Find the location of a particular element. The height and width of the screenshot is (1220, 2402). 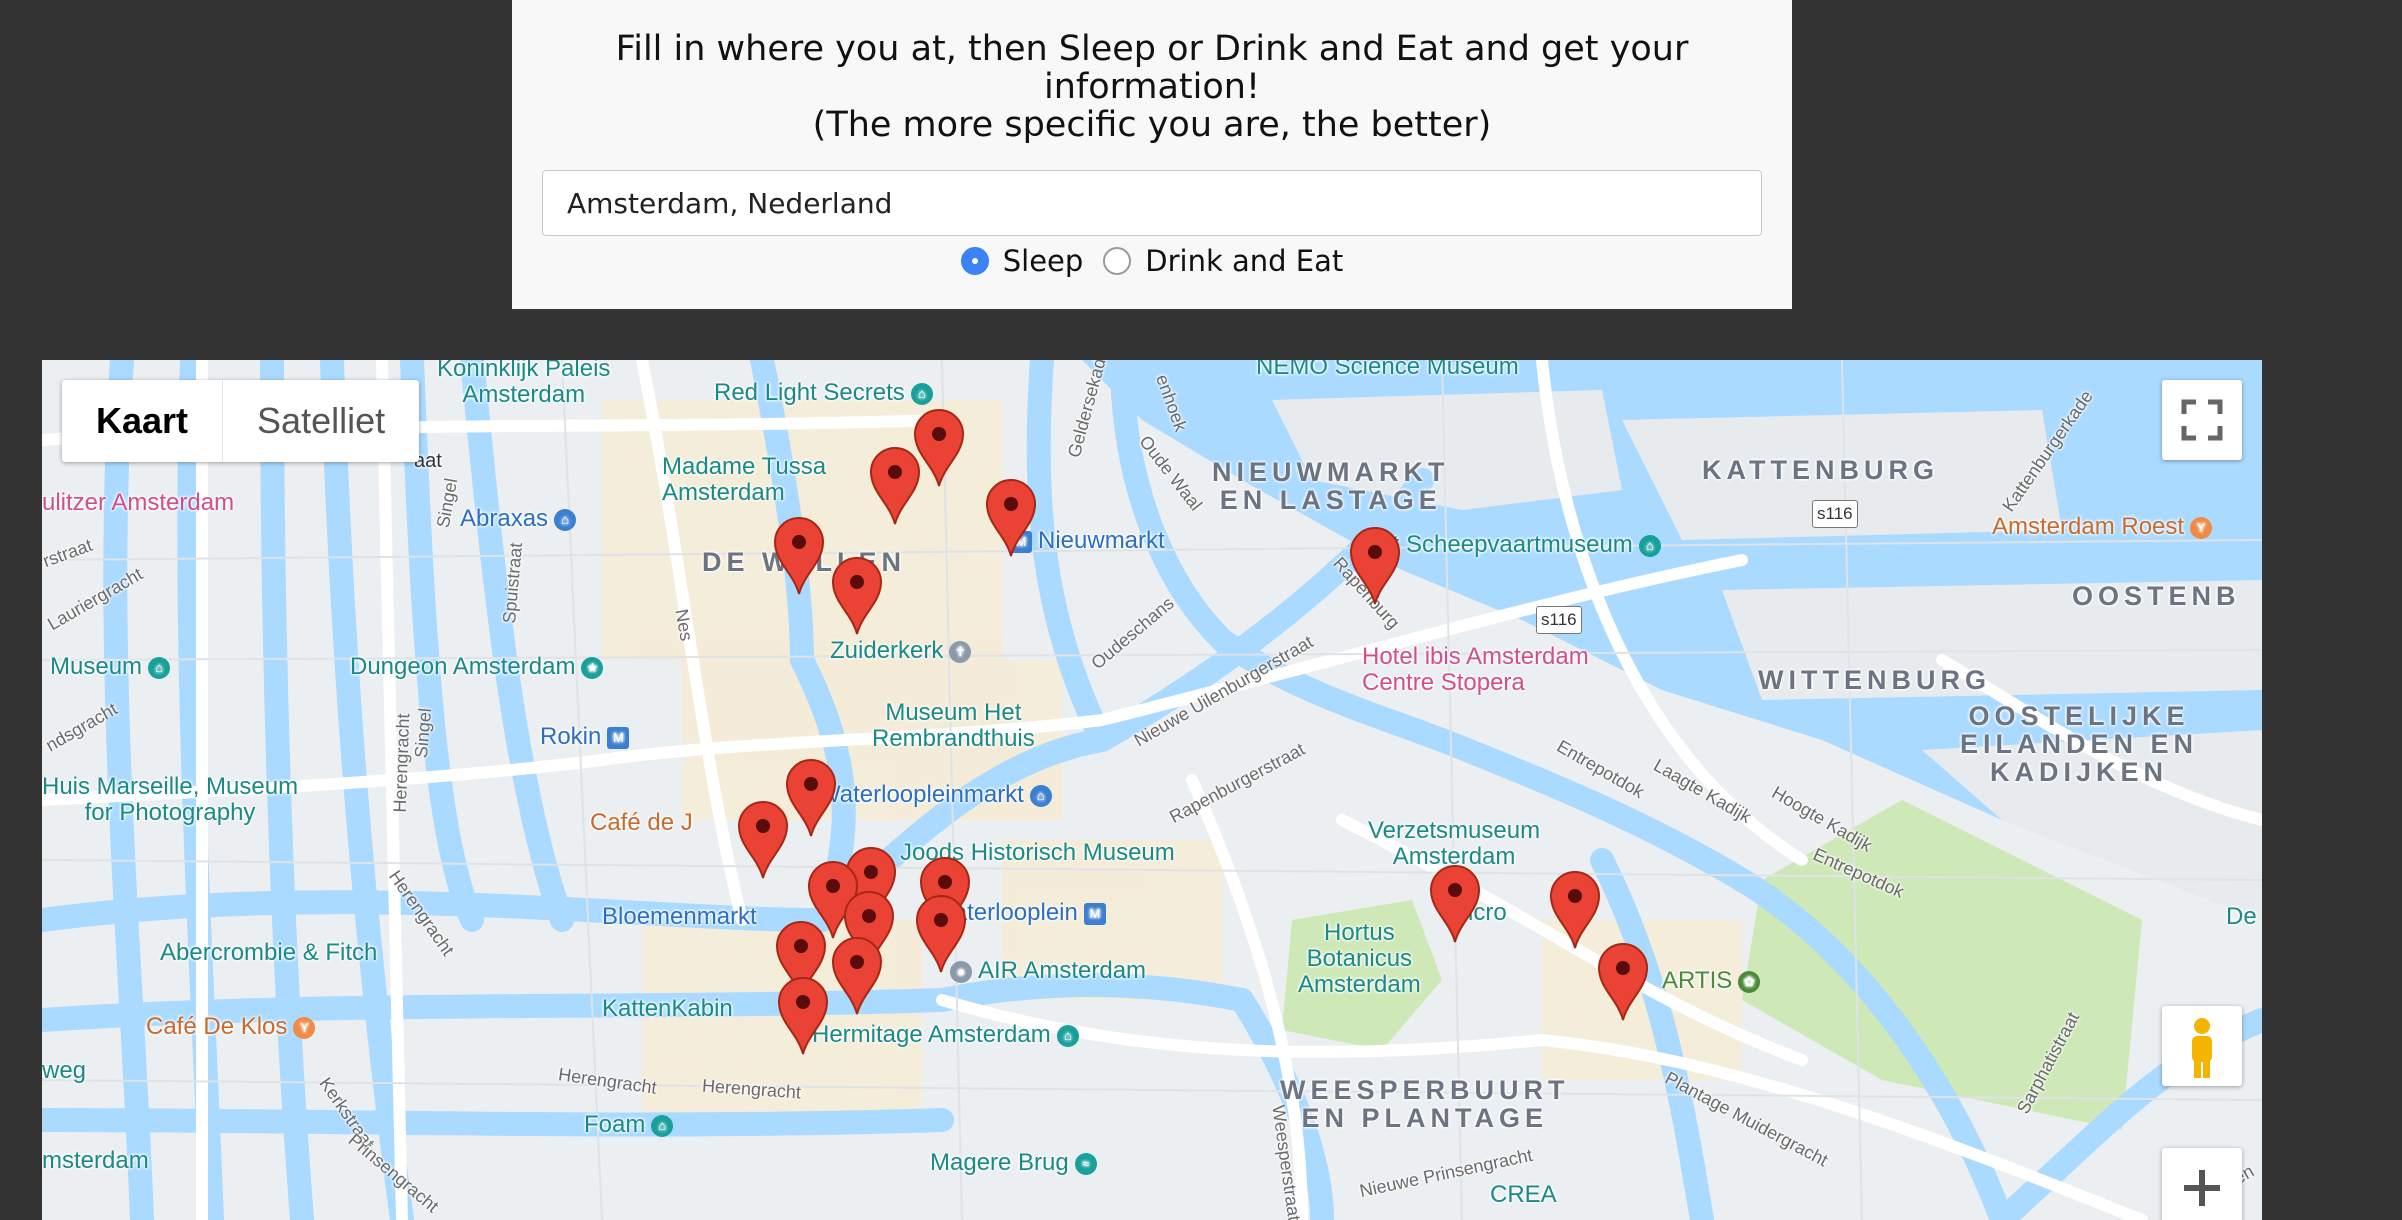

place-hortus-botanicus: Hortus Botanicus Amsterdam is located at coordinates (1359, 959).